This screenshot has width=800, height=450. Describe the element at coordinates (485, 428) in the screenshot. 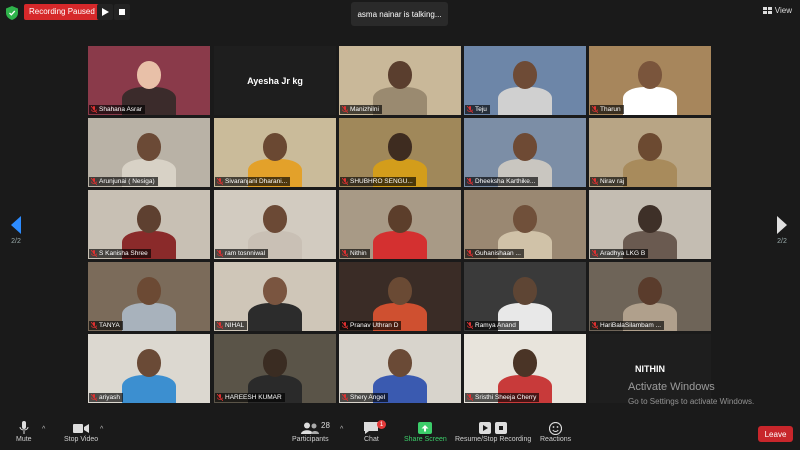

I see `resume-icon` at that location.